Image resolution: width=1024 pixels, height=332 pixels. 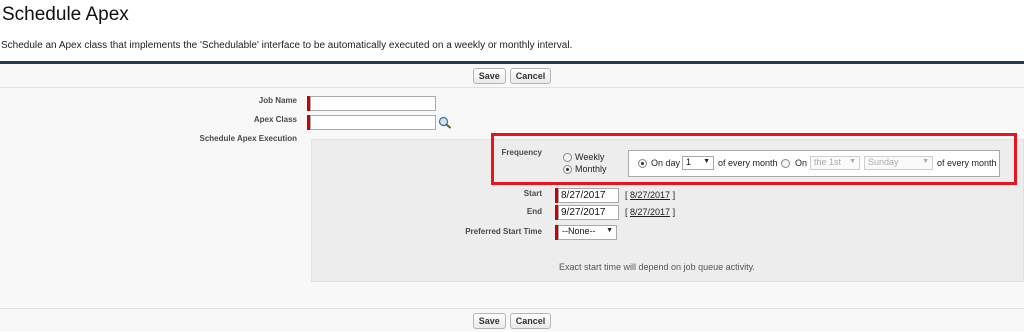 I want to click on ordinal-select: the 1st ▼, so click(x=835, y=163).